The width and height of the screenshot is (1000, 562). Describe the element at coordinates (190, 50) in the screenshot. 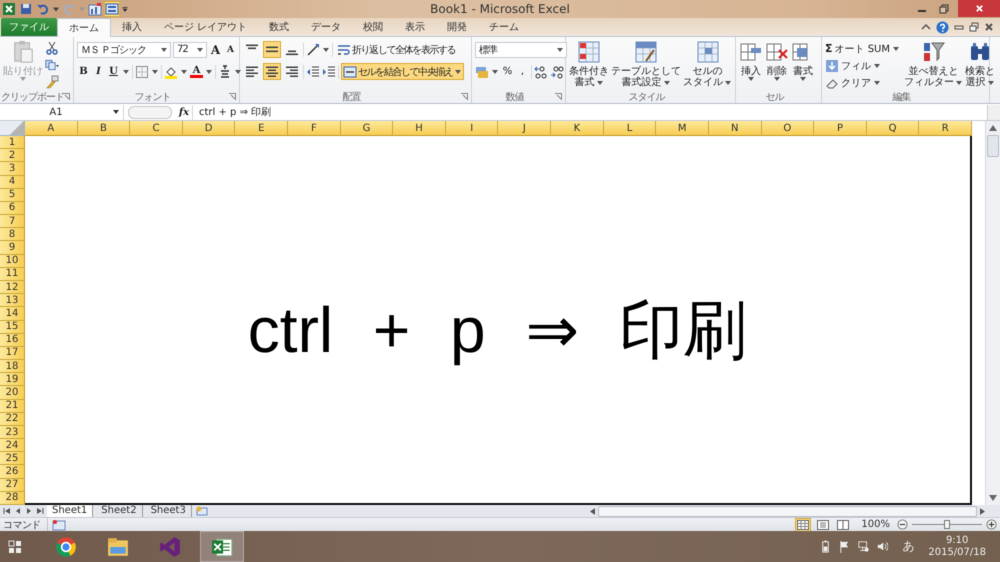

I see `font-size-dropdown: 72` at that location.